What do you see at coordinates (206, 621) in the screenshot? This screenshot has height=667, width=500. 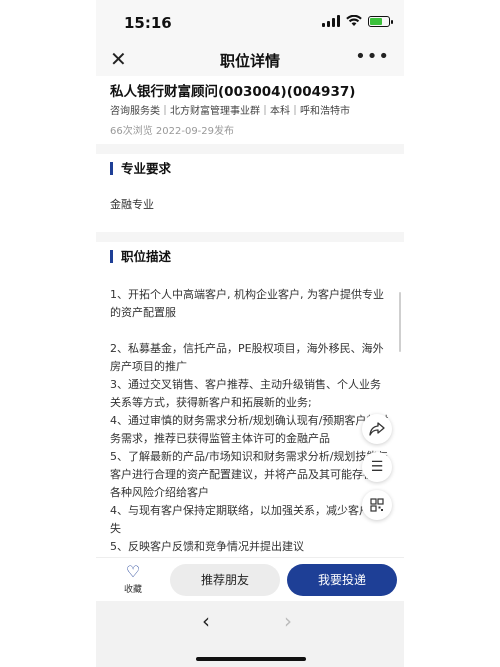 I see `back-icon: ‹` at bounding box center [206, 621].